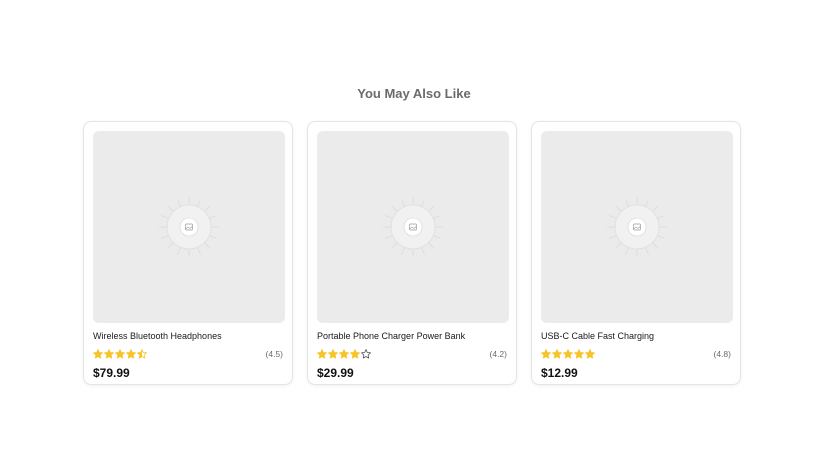 The image size is (828, 474). Describe the element at coordinates (636, 354) in the screenshot. I see `rating-row: (4.8)` at that location.